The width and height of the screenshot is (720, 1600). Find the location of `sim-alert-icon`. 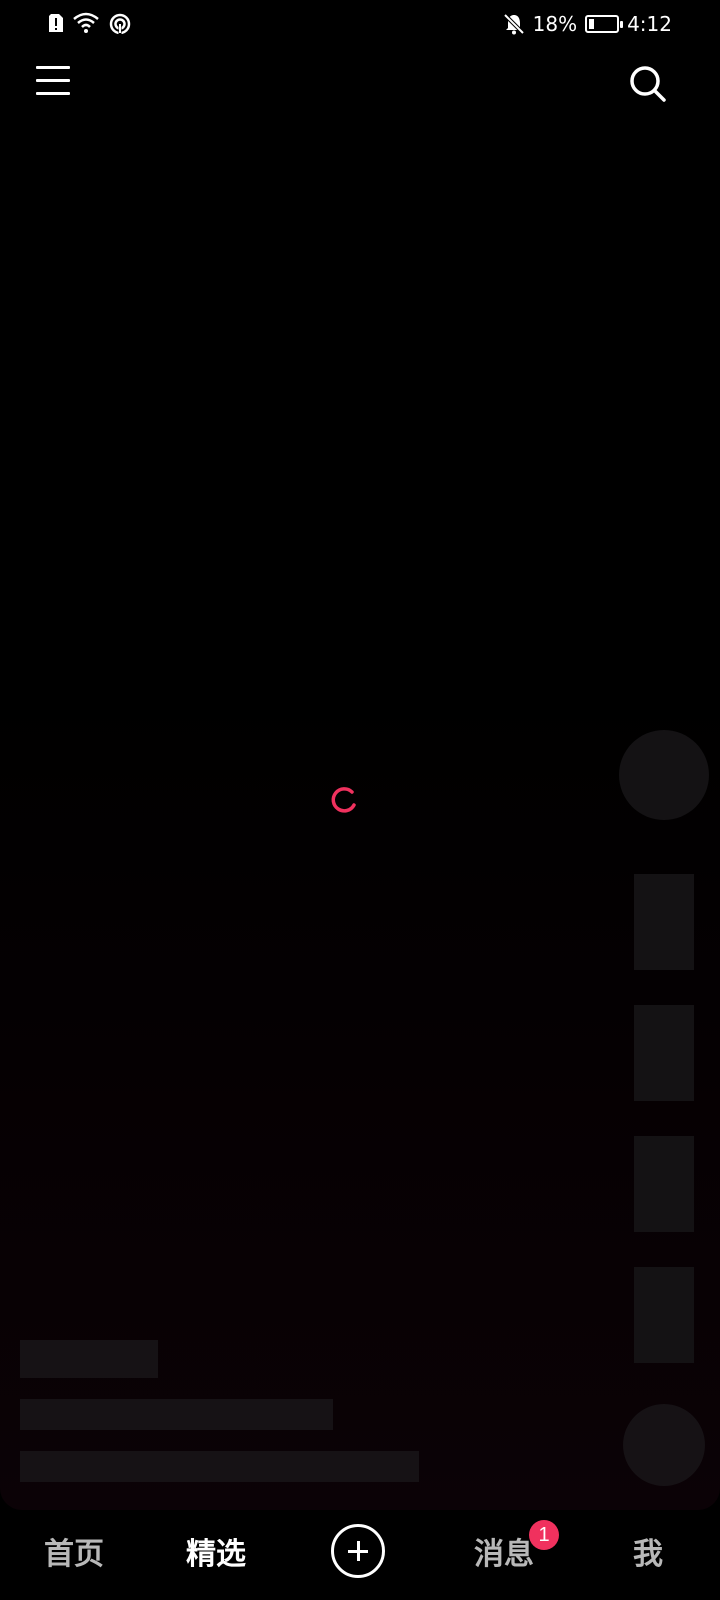

sim-alert-icon is located at coordinates (56, 23).